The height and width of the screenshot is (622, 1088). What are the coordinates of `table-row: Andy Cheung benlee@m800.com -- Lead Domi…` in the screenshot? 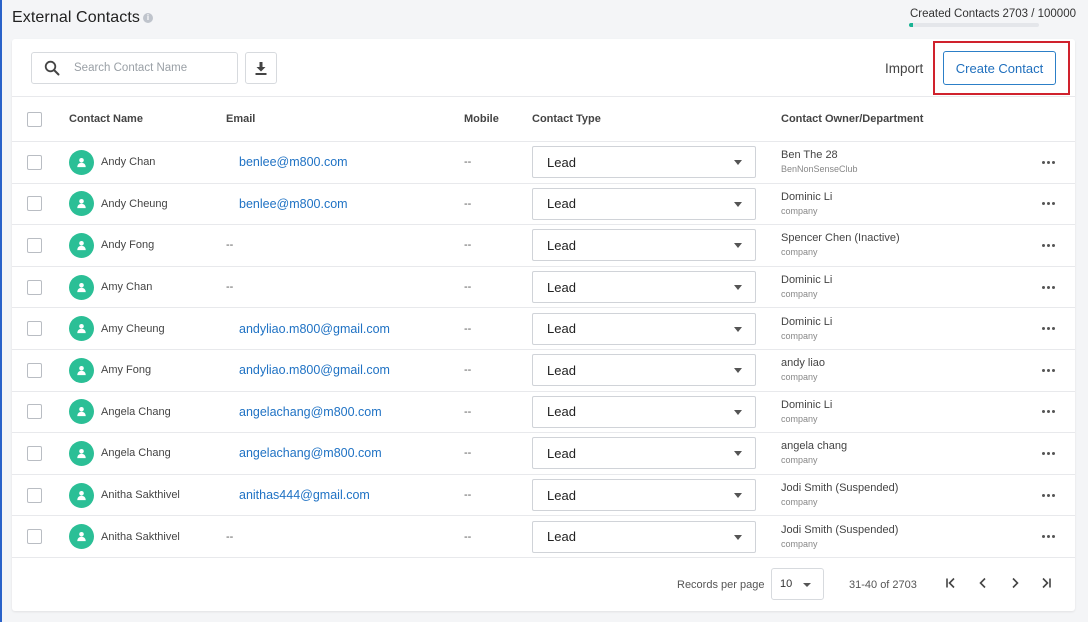 It's located at (543, 205).